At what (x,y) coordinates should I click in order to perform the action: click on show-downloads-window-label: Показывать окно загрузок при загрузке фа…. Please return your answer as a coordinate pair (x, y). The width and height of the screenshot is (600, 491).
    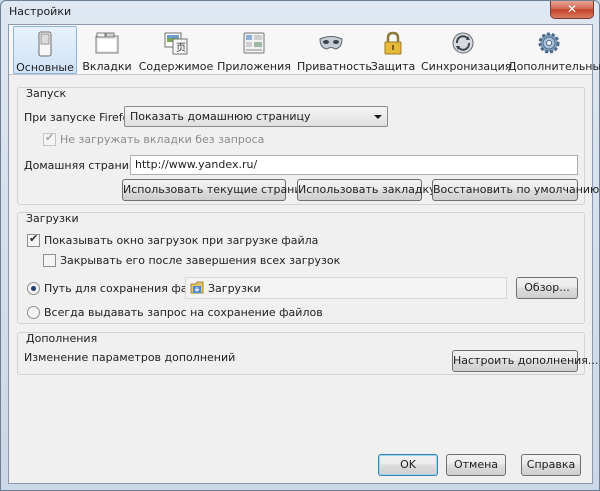
    Looking at the image, I should click on (181, 240).